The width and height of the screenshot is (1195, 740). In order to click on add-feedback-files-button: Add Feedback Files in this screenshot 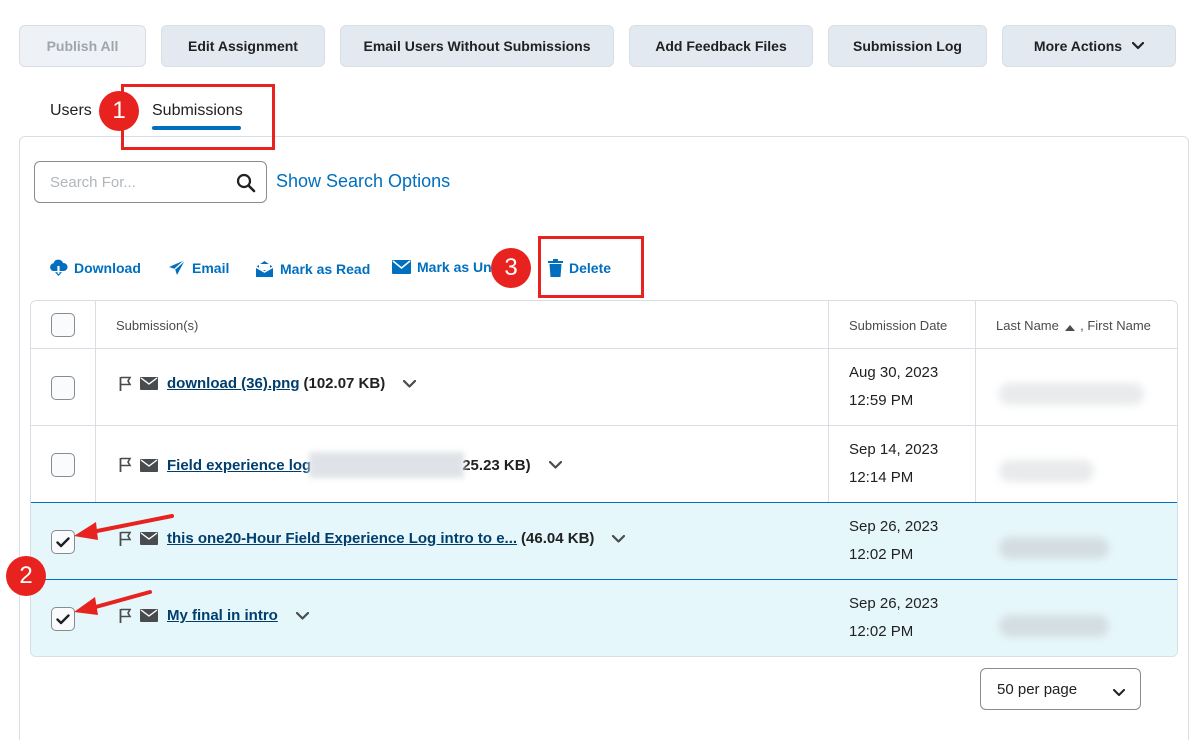, I will do `click(721, 46)`.